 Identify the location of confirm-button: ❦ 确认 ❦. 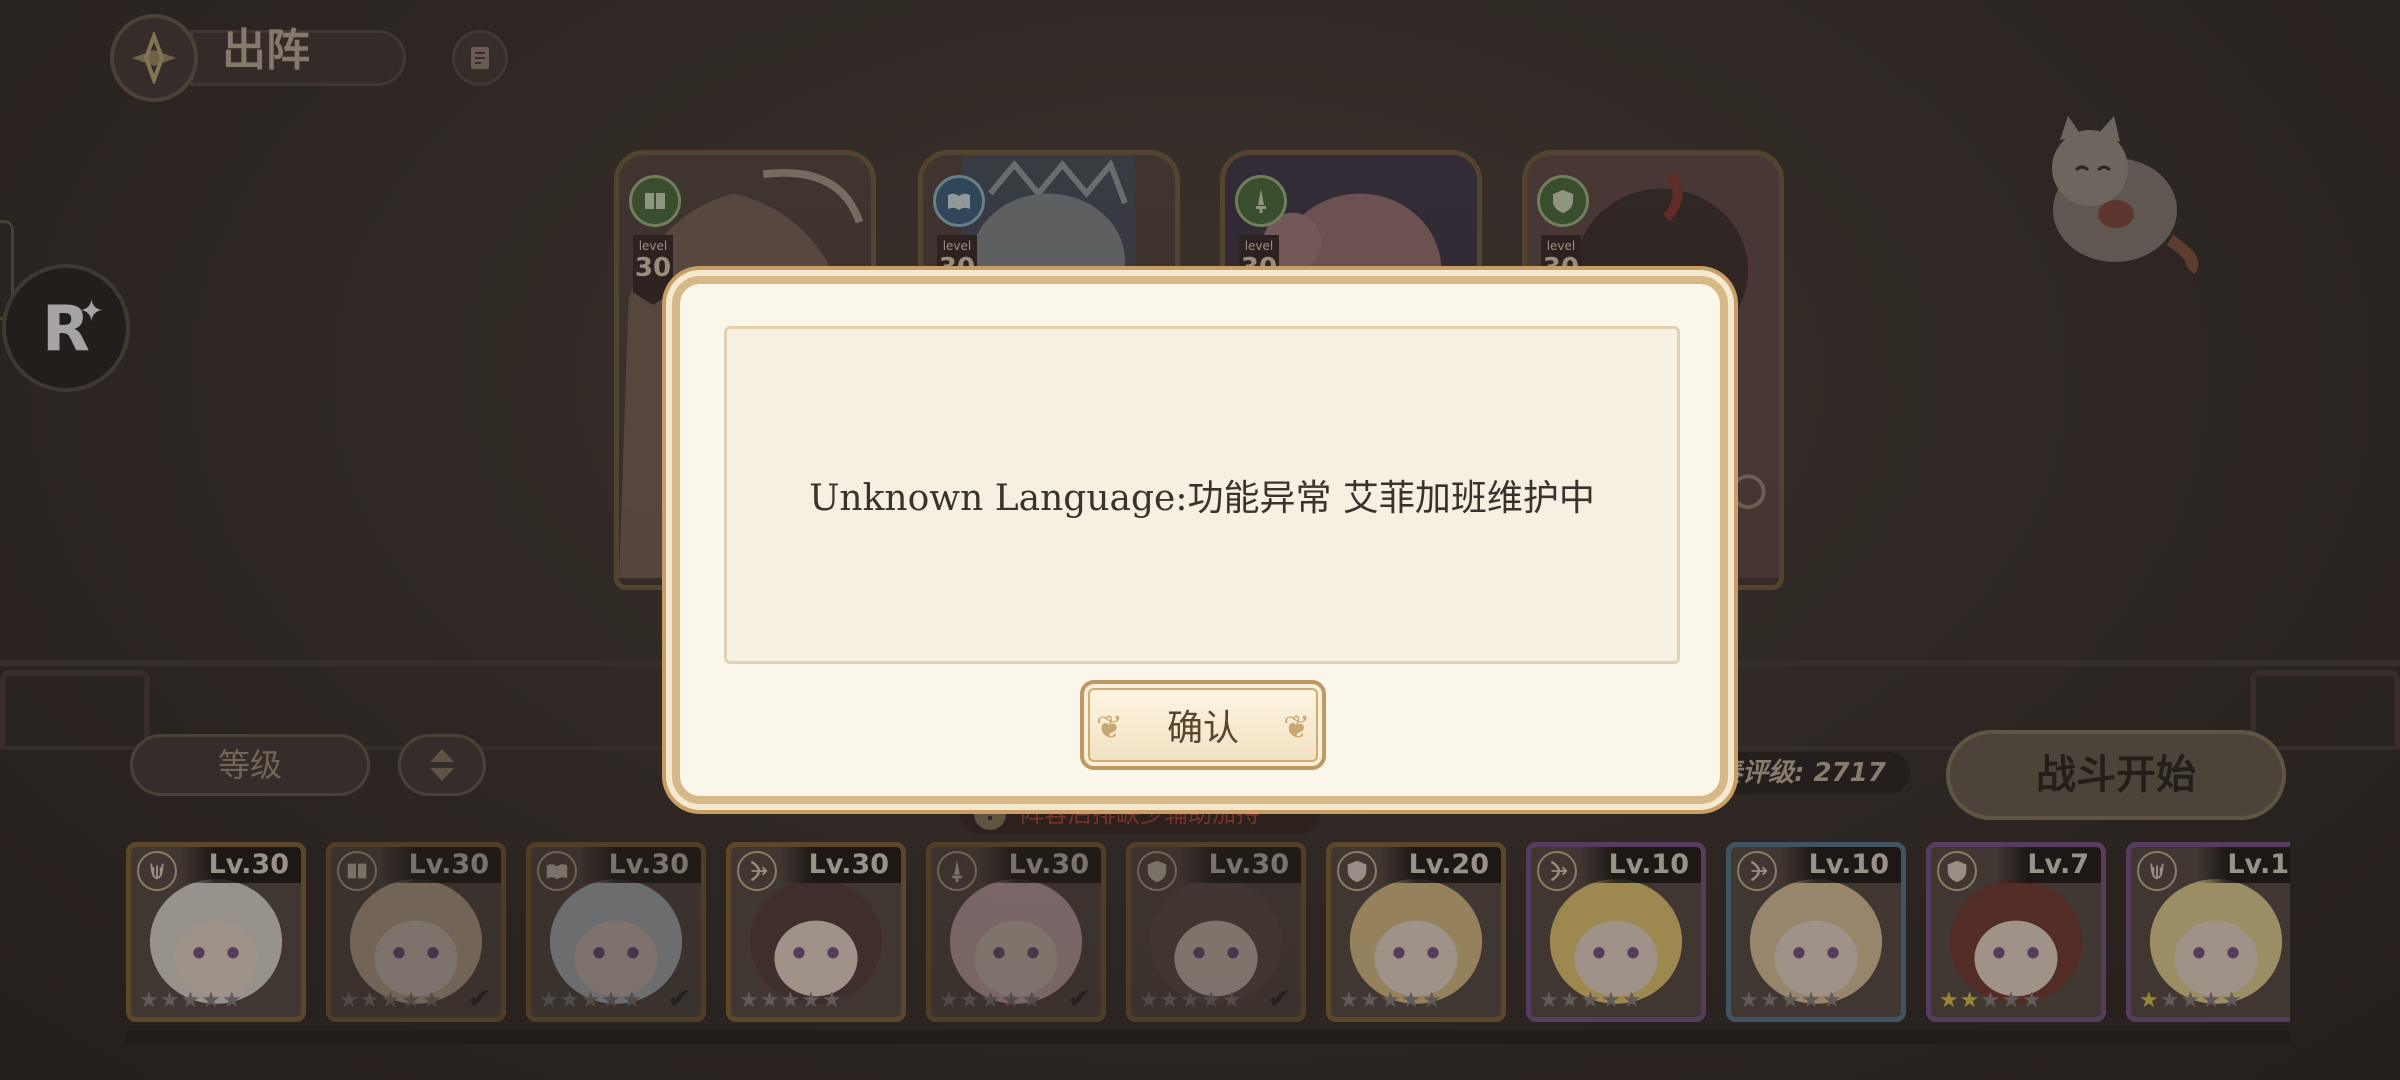
(1203, 725).